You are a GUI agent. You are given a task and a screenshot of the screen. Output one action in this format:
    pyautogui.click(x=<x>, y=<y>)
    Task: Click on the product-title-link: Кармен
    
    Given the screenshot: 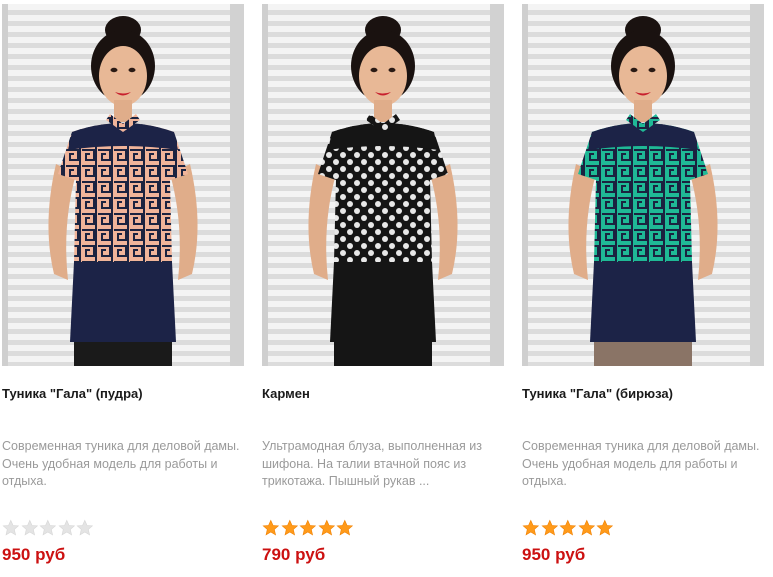 What is the action you would take?
    pyautogui.click(x=384, y=394)
    